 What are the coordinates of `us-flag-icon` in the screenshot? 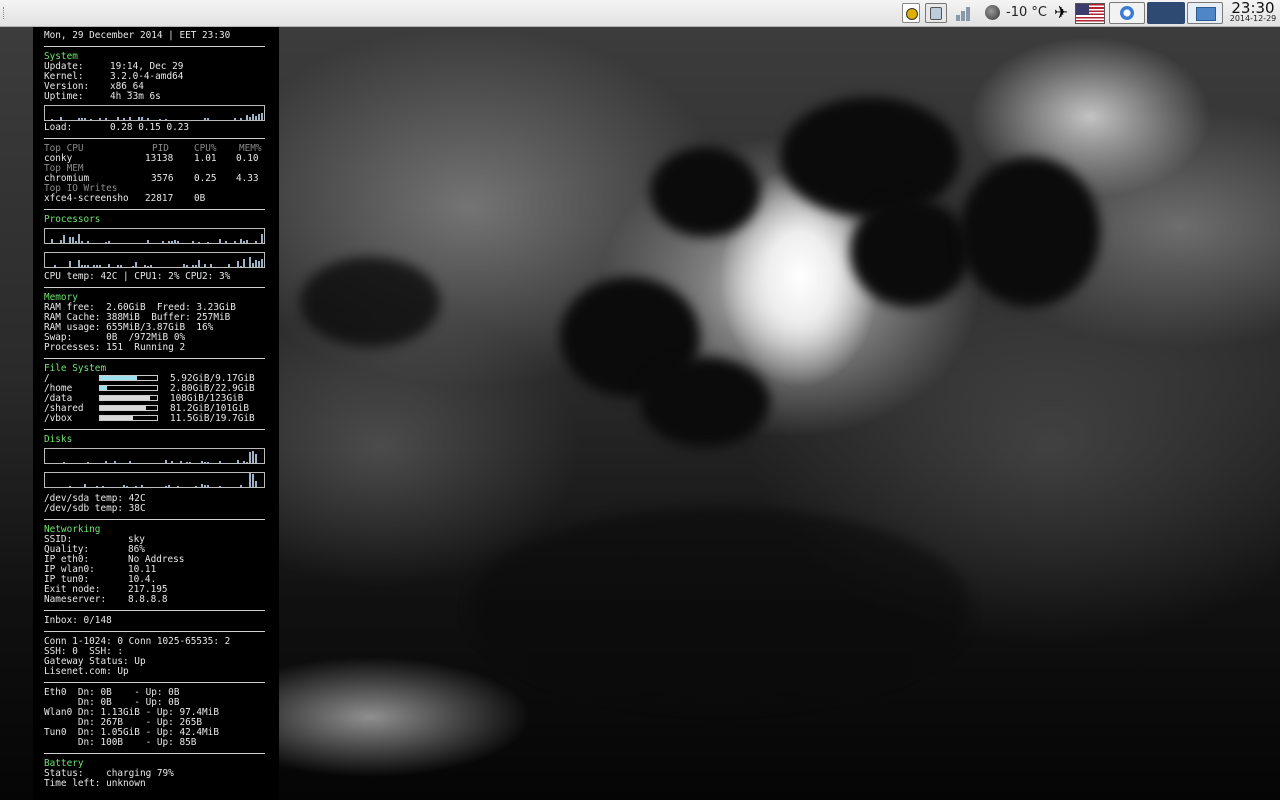 It's located at (1090, 13).